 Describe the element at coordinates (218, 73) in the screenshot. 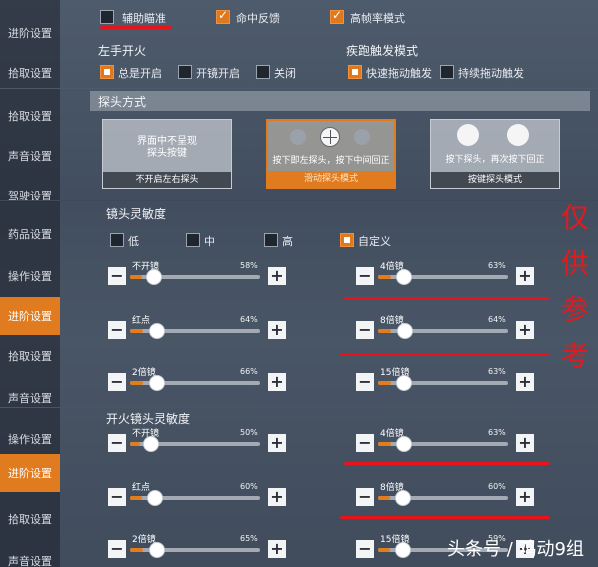

I see `left-fire-scope-label: 开镜开启` at that location.